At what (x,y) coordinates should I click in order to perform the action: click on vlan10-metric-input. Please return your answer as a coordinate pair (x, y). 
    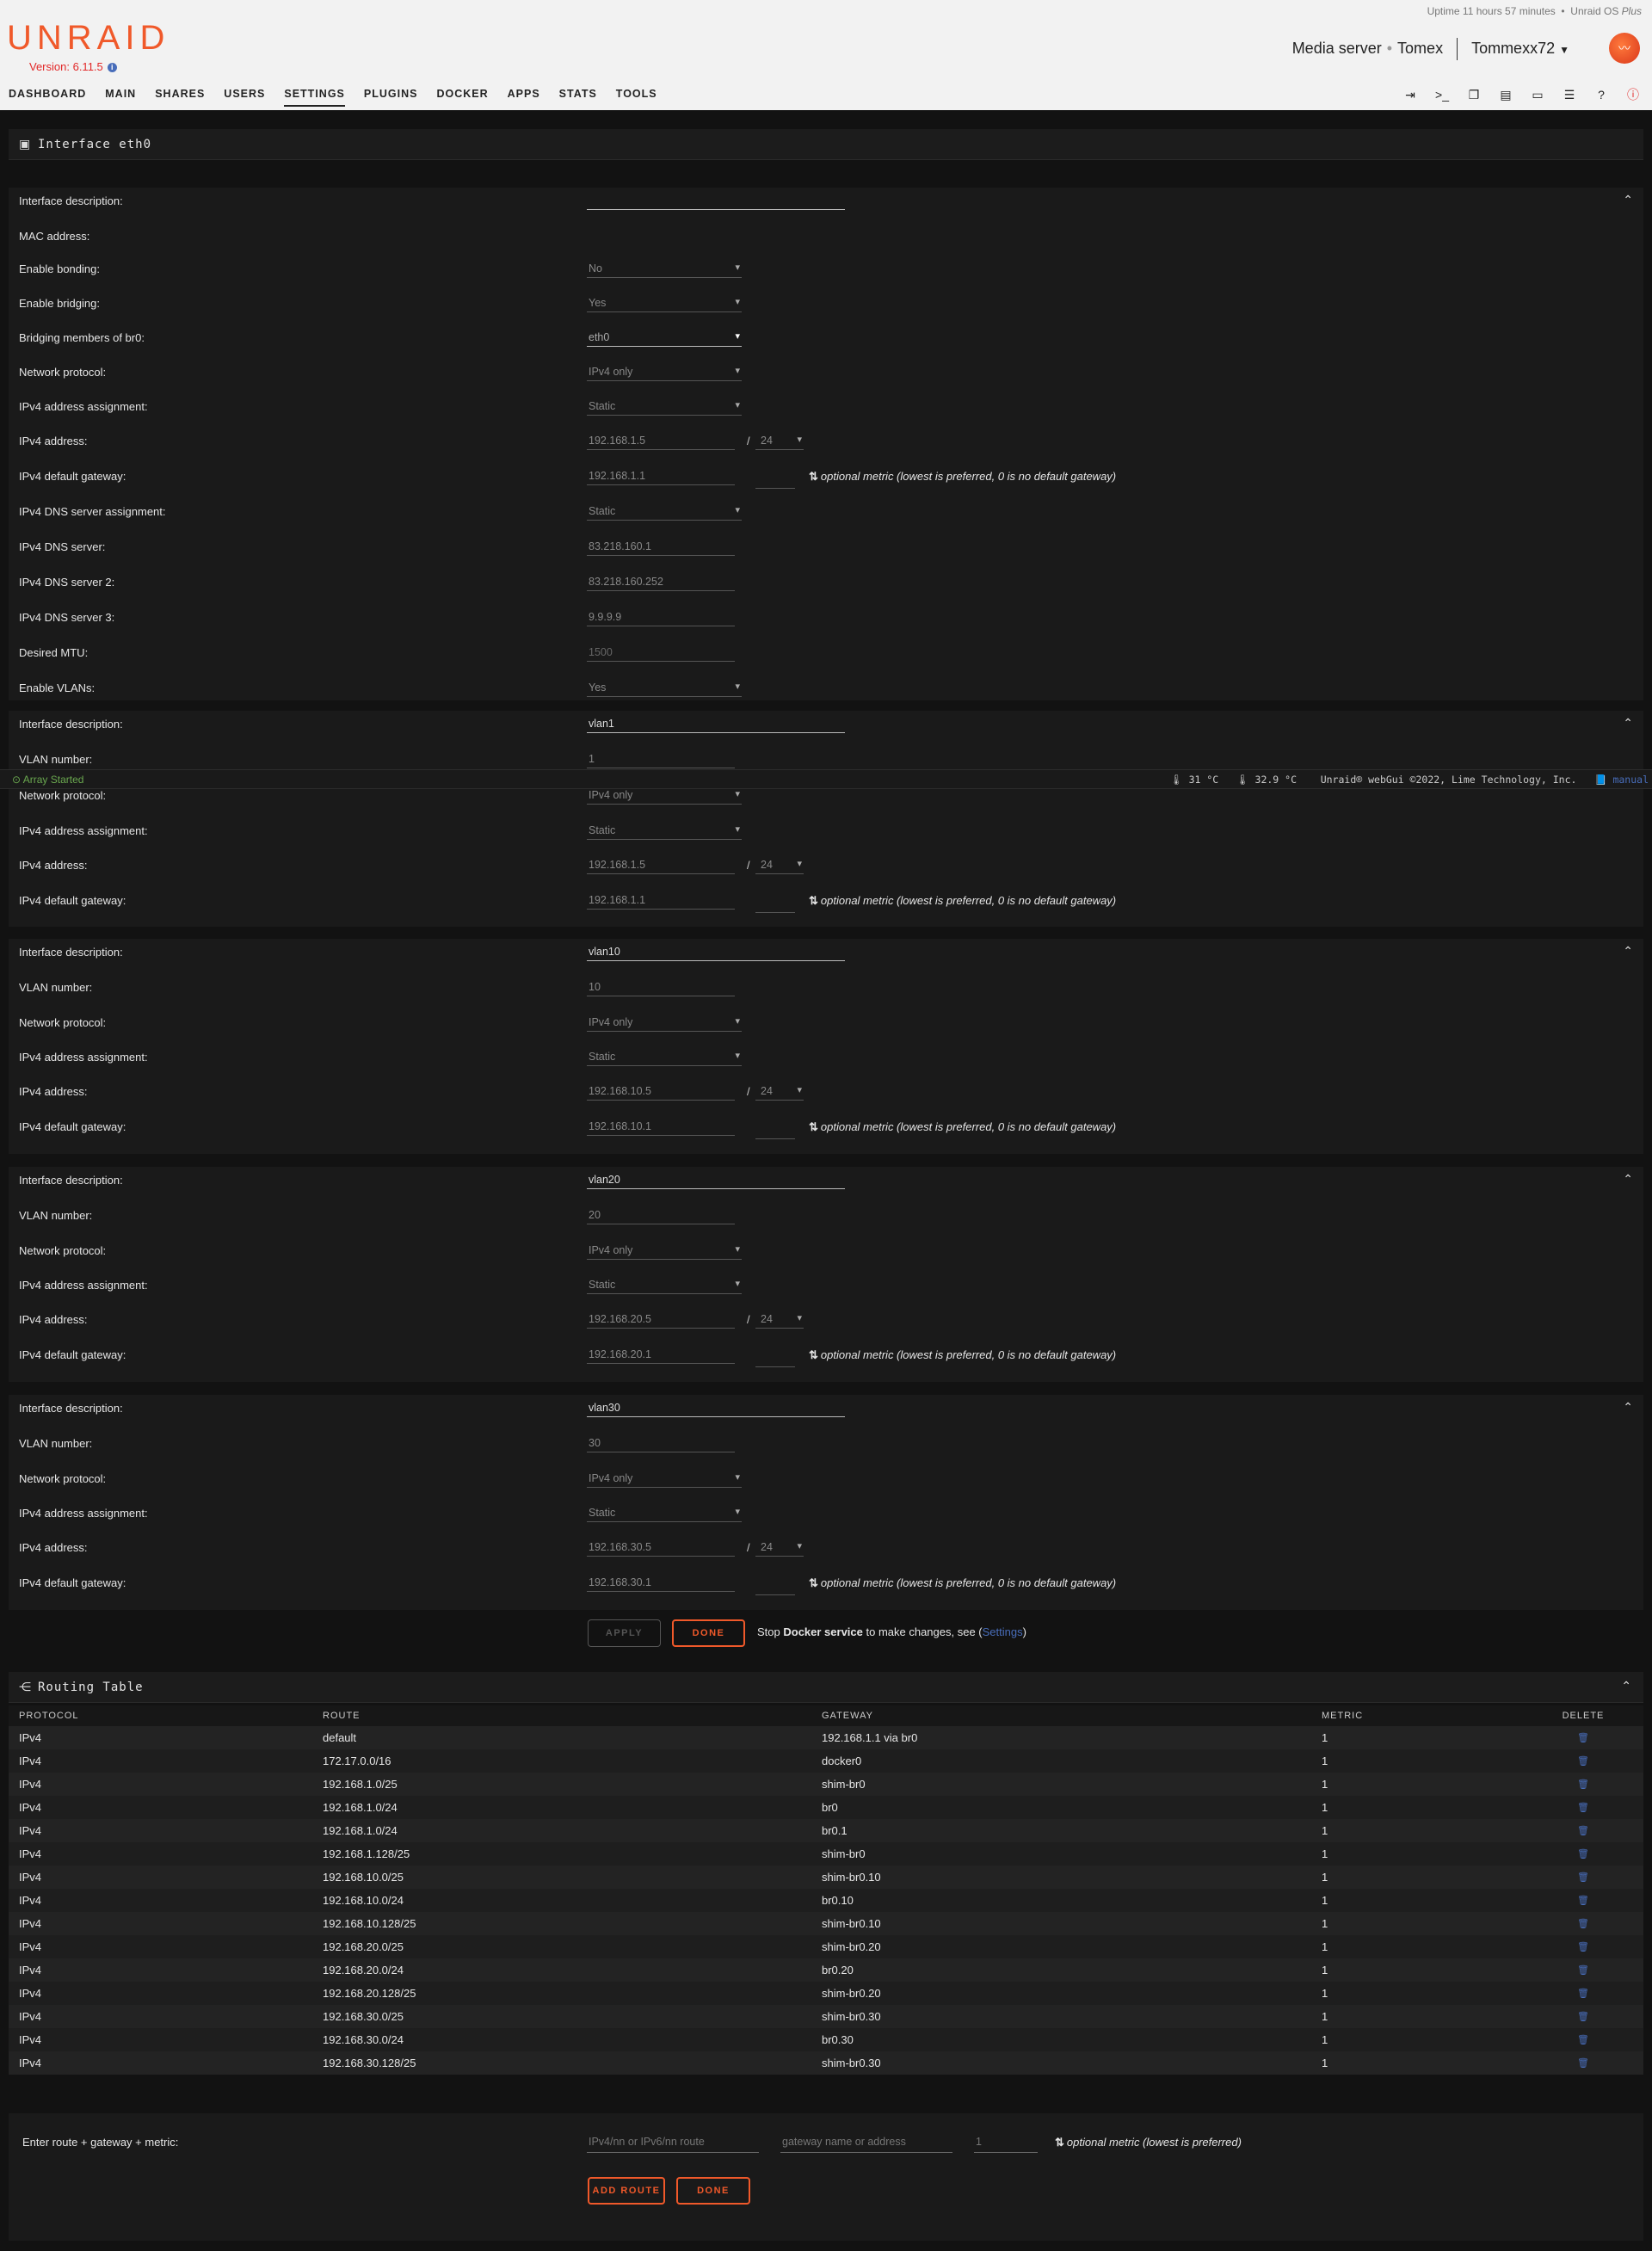
    Looking at the image, I should click on (775, 1127).